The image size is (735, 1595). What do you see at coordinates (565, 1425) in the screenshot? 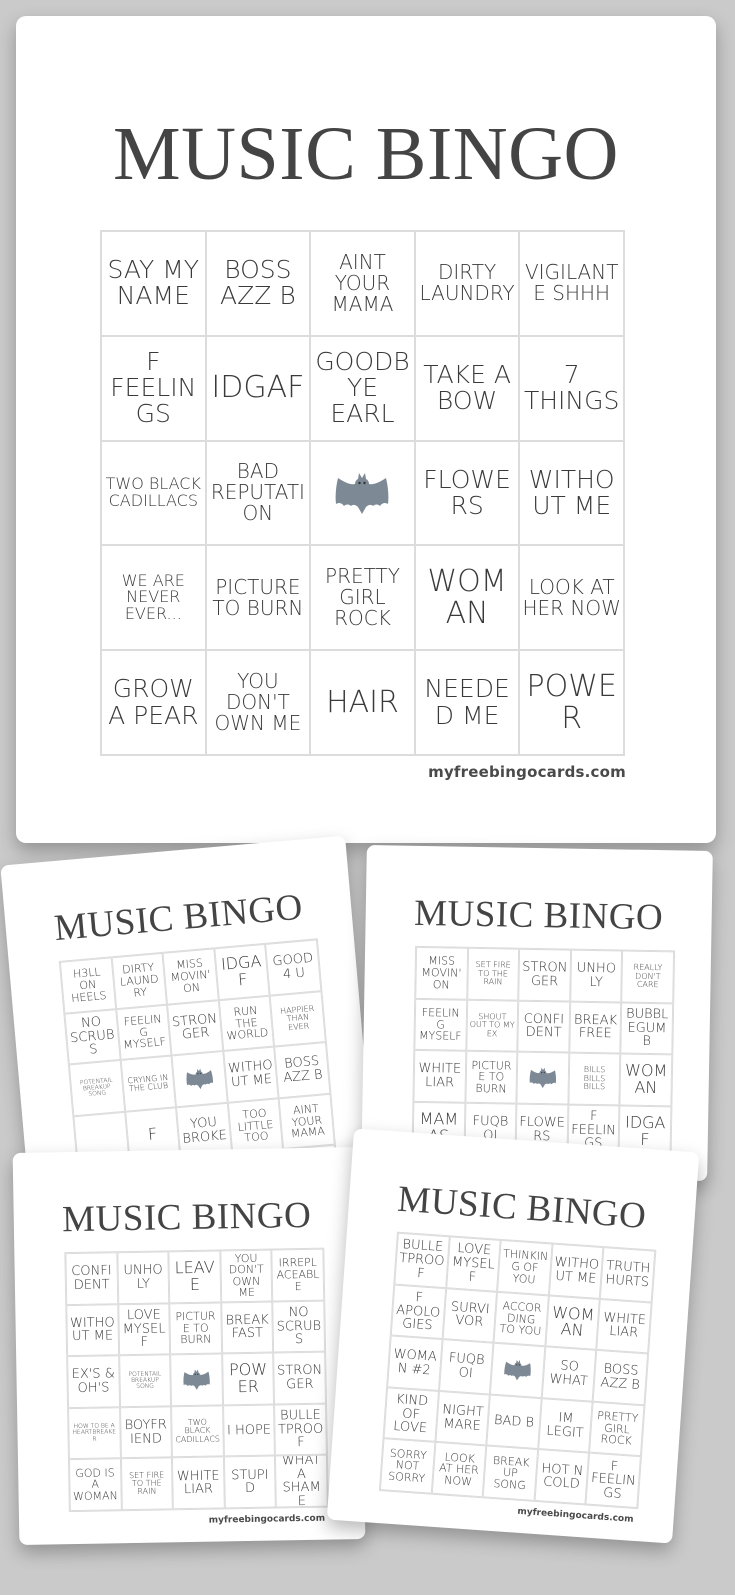
I see `bingo-cell: IM LEGIT` at bounding box center [565, 1425].